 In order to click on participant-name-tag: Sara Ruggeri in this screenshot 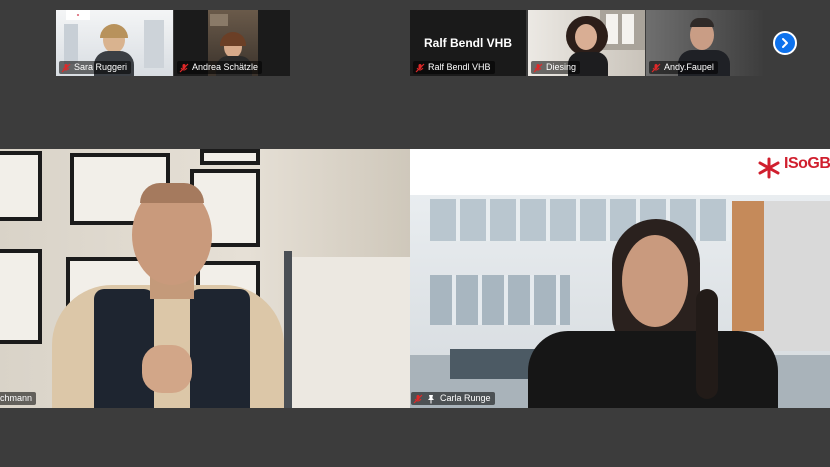, I will do `click(95, 67)`.